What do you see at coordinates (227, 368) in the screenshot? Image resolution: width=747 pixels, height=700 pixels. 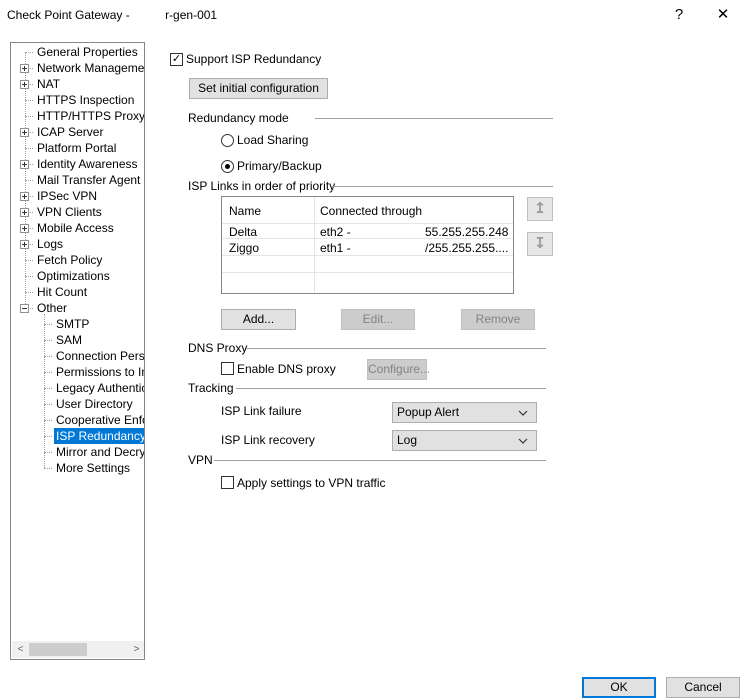 I see `enable-dns-proxy-checkbox` at bounding box center [227, 368].